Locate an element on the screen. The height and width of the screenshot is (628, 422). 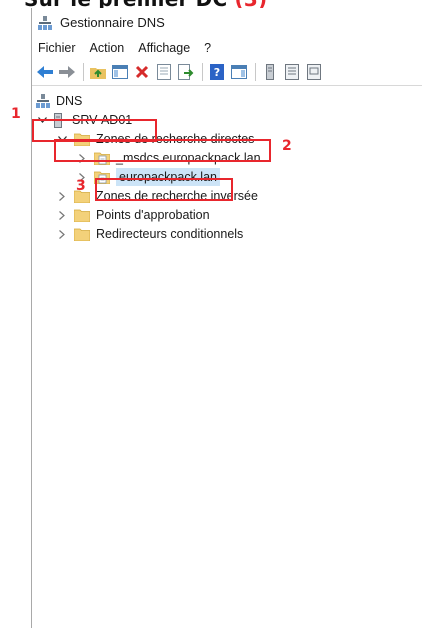
menu-affichage: Affichage is located at coordinates (164, 48).